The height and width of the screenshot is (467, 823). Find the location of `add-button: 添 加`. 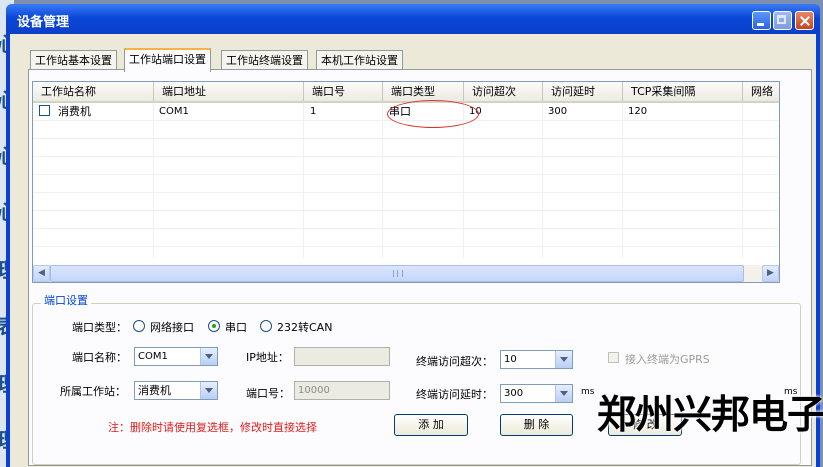

add-button: 添 加 is located at coordinates (431, 425).